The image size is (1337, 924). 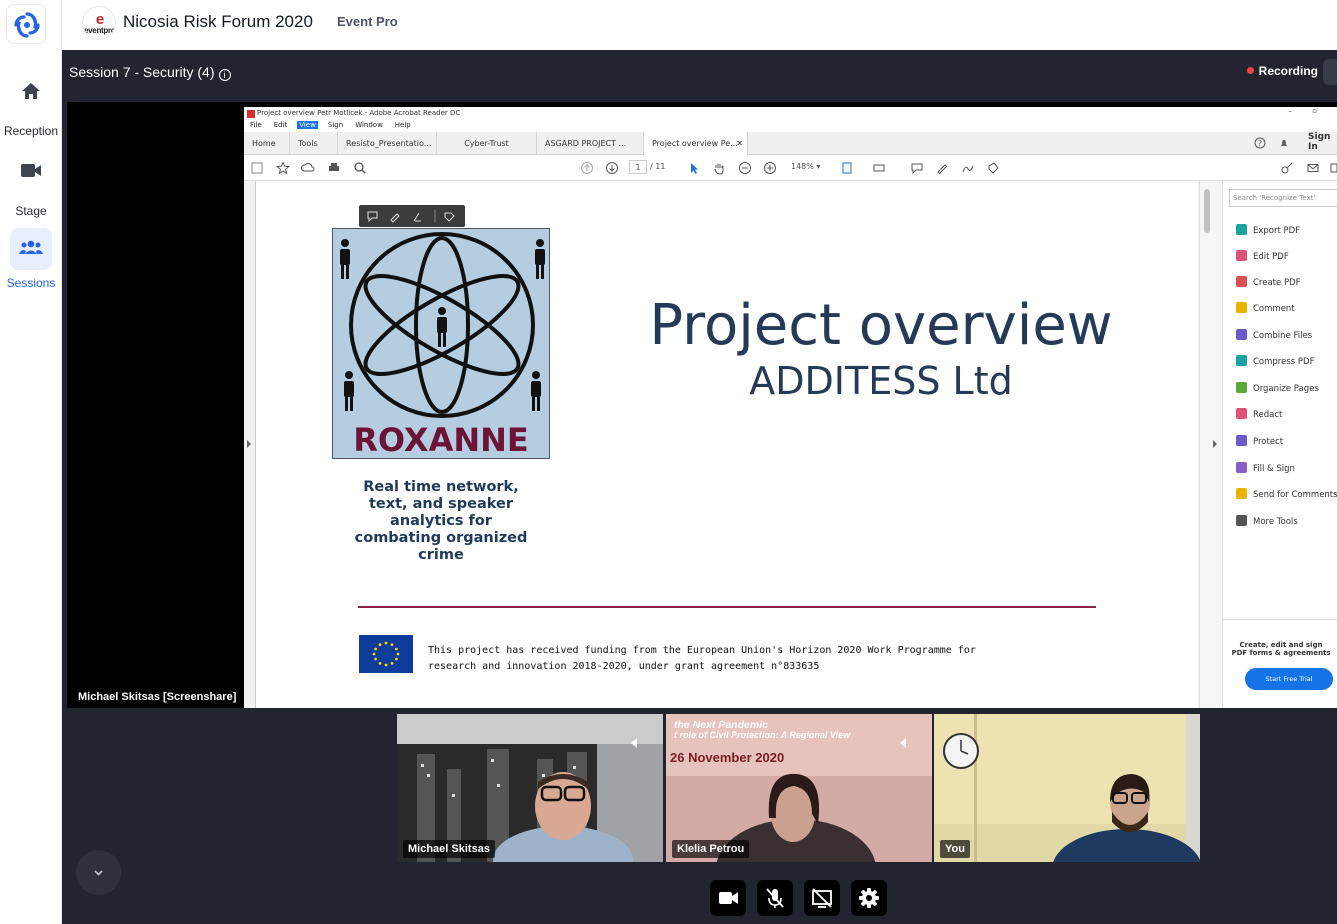 I want to click on tool-send-for-comments: Send for Comments, so click(x=1286, y=495).